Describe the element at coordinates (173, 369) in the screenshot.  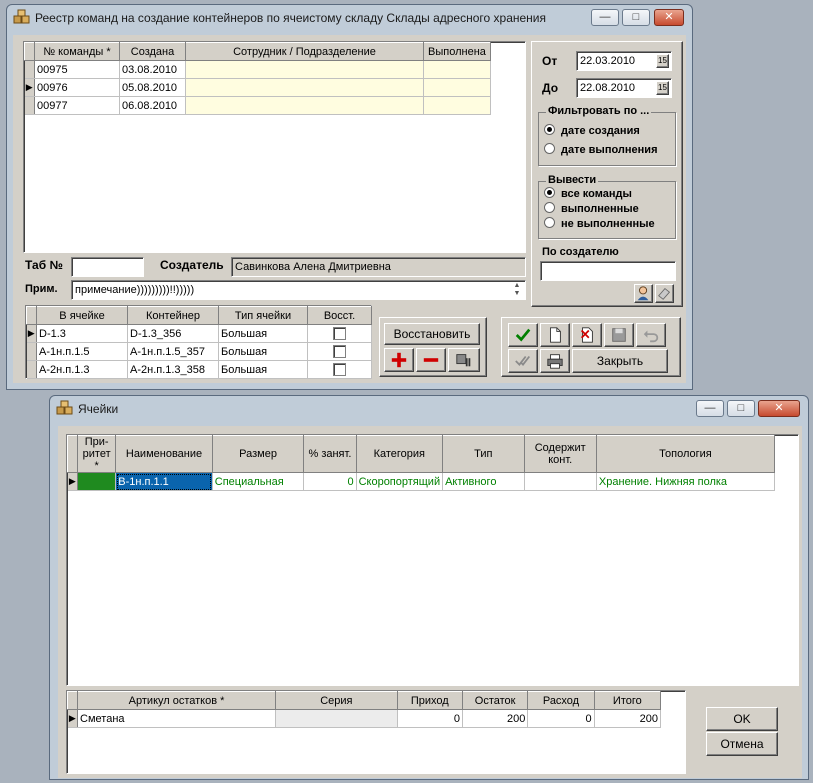
I see `container-cell: A-2н.п.1.3_358` at that location.